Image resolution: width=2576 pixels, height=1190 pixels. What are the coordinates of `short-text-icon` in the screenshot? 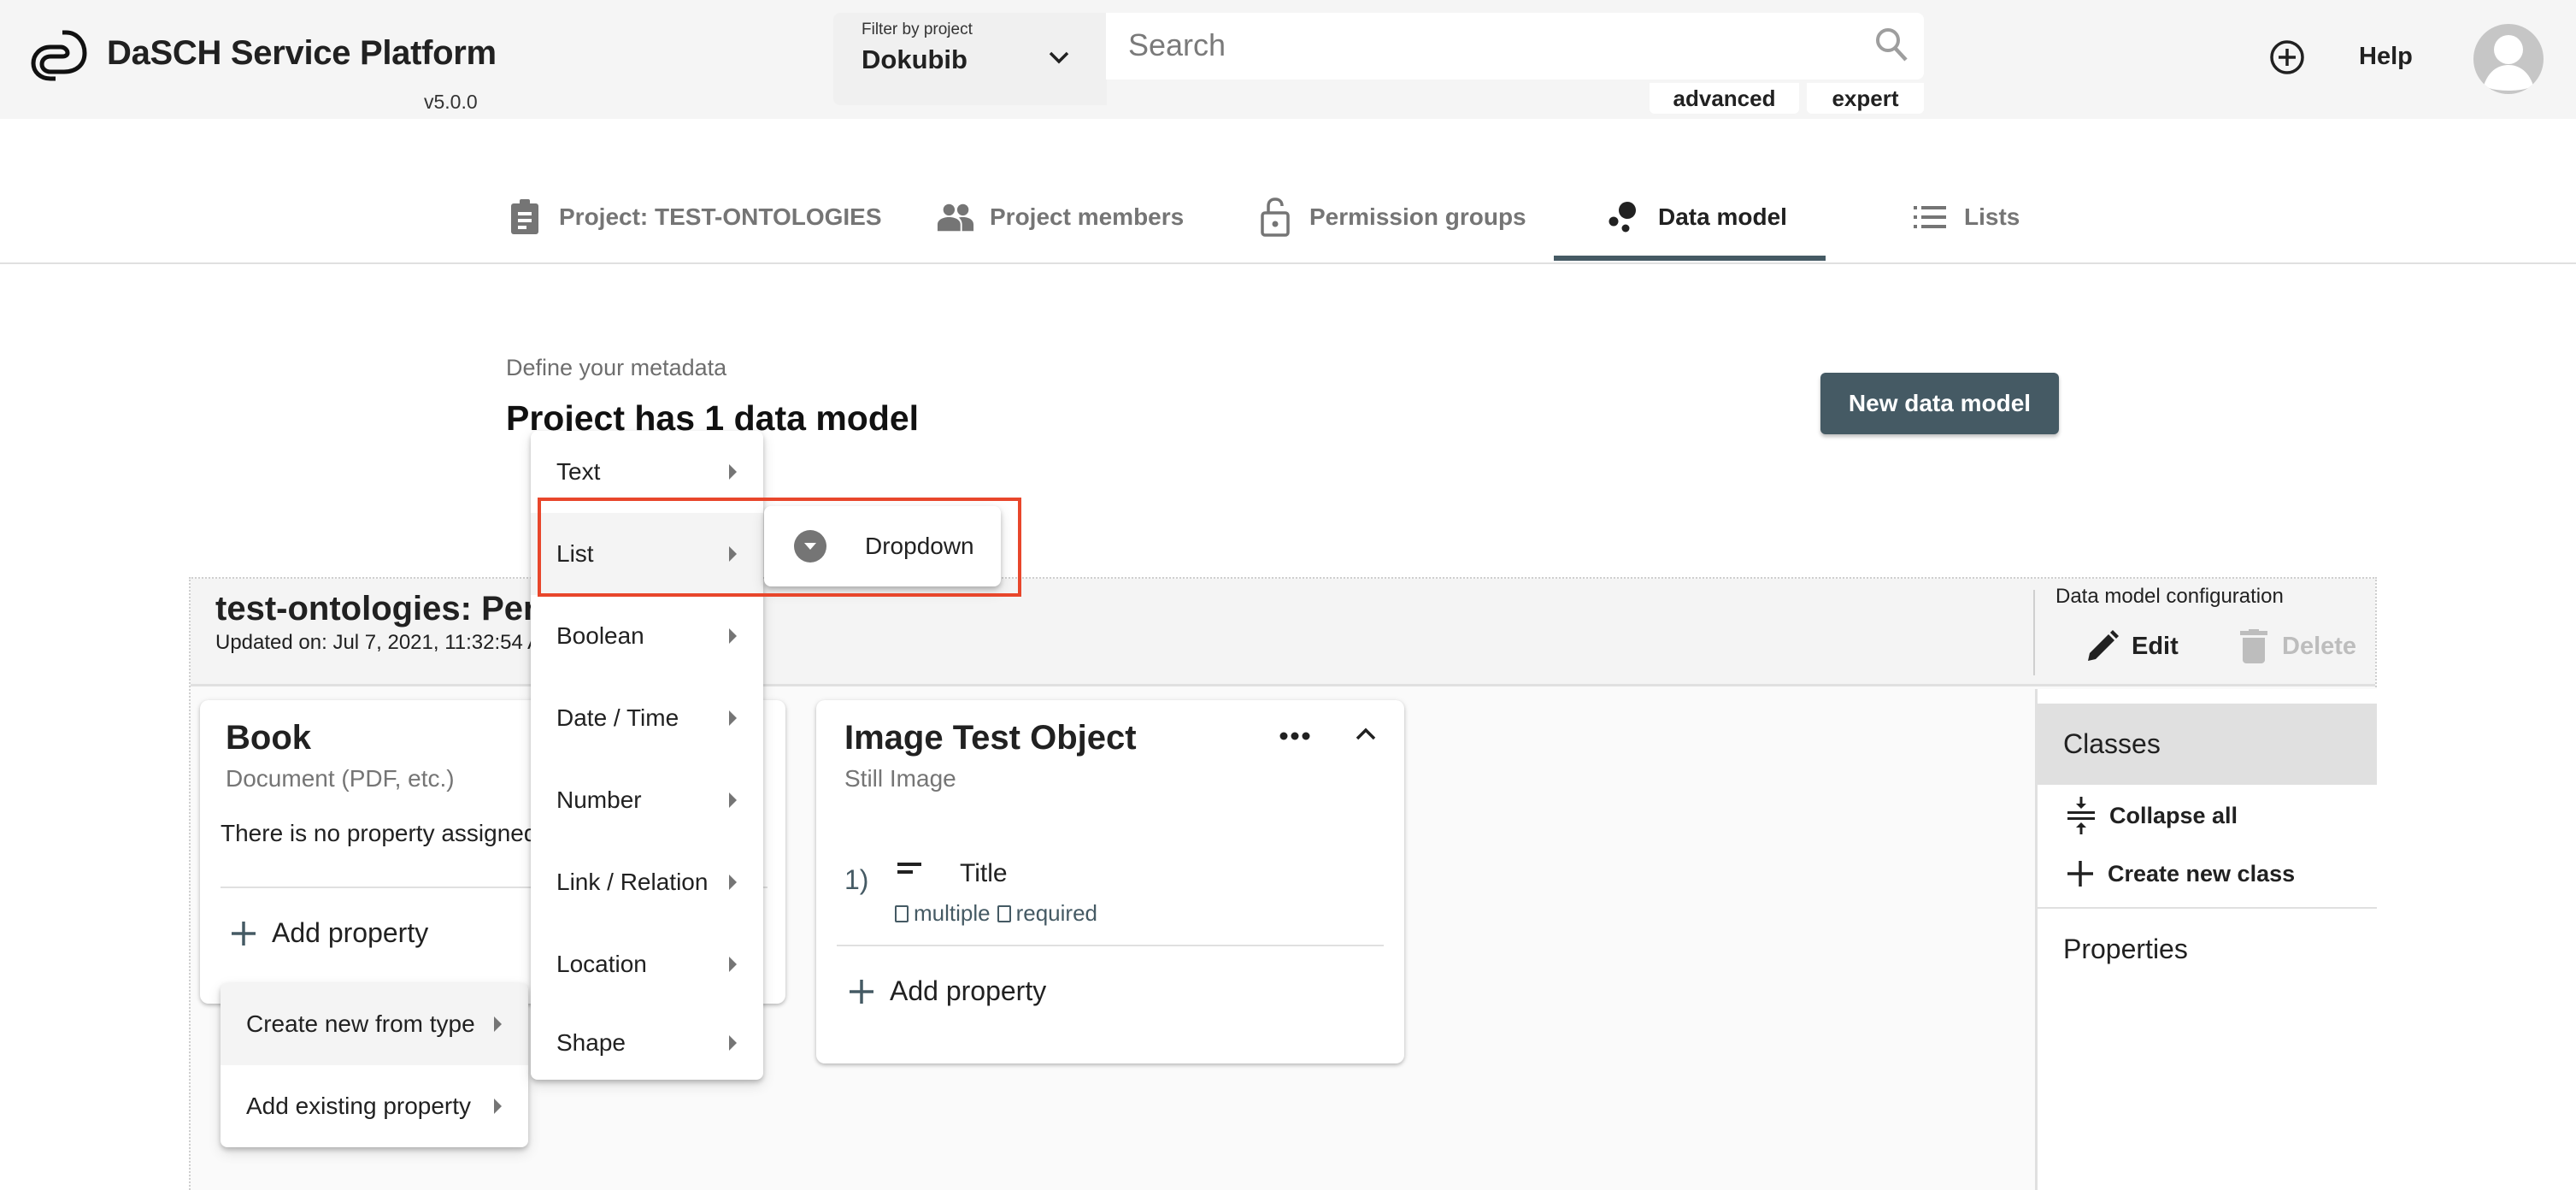 It's located at (909, 869).